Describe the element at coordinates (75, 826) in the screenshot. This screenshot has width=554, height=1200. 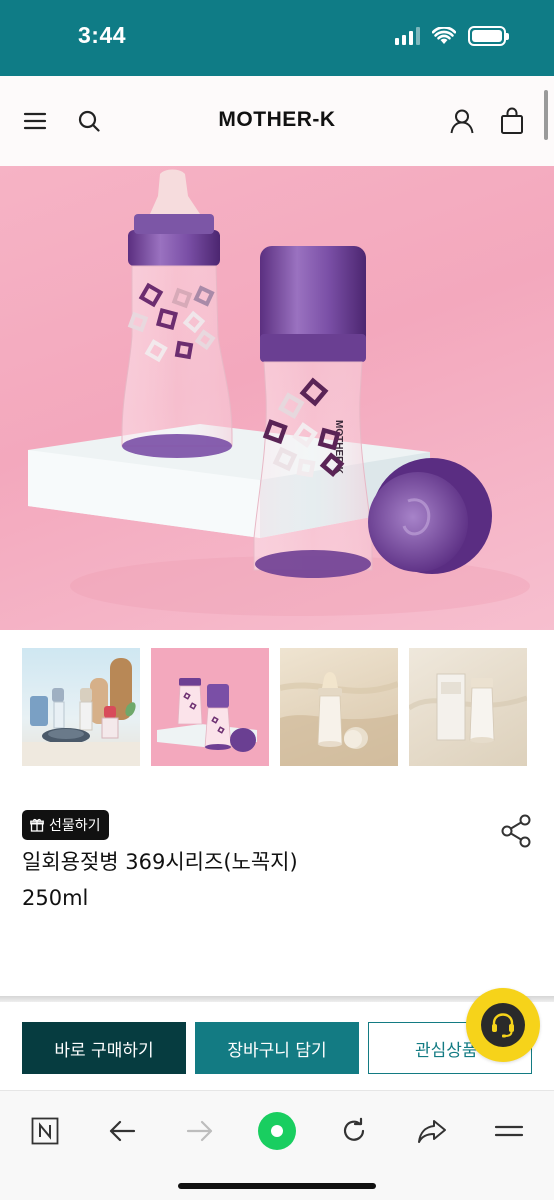
I see `gift-label: 선물하기` at that location.